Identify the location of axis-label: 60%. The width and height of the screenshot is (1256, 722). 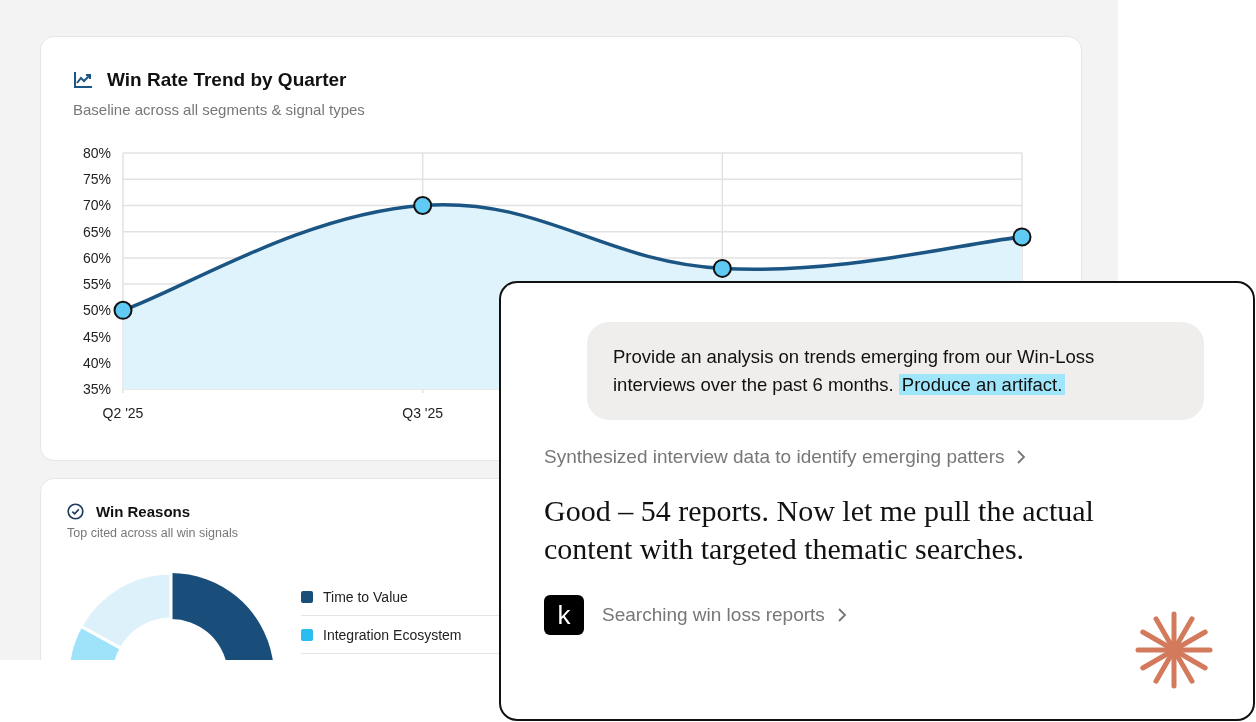
(96, 257).